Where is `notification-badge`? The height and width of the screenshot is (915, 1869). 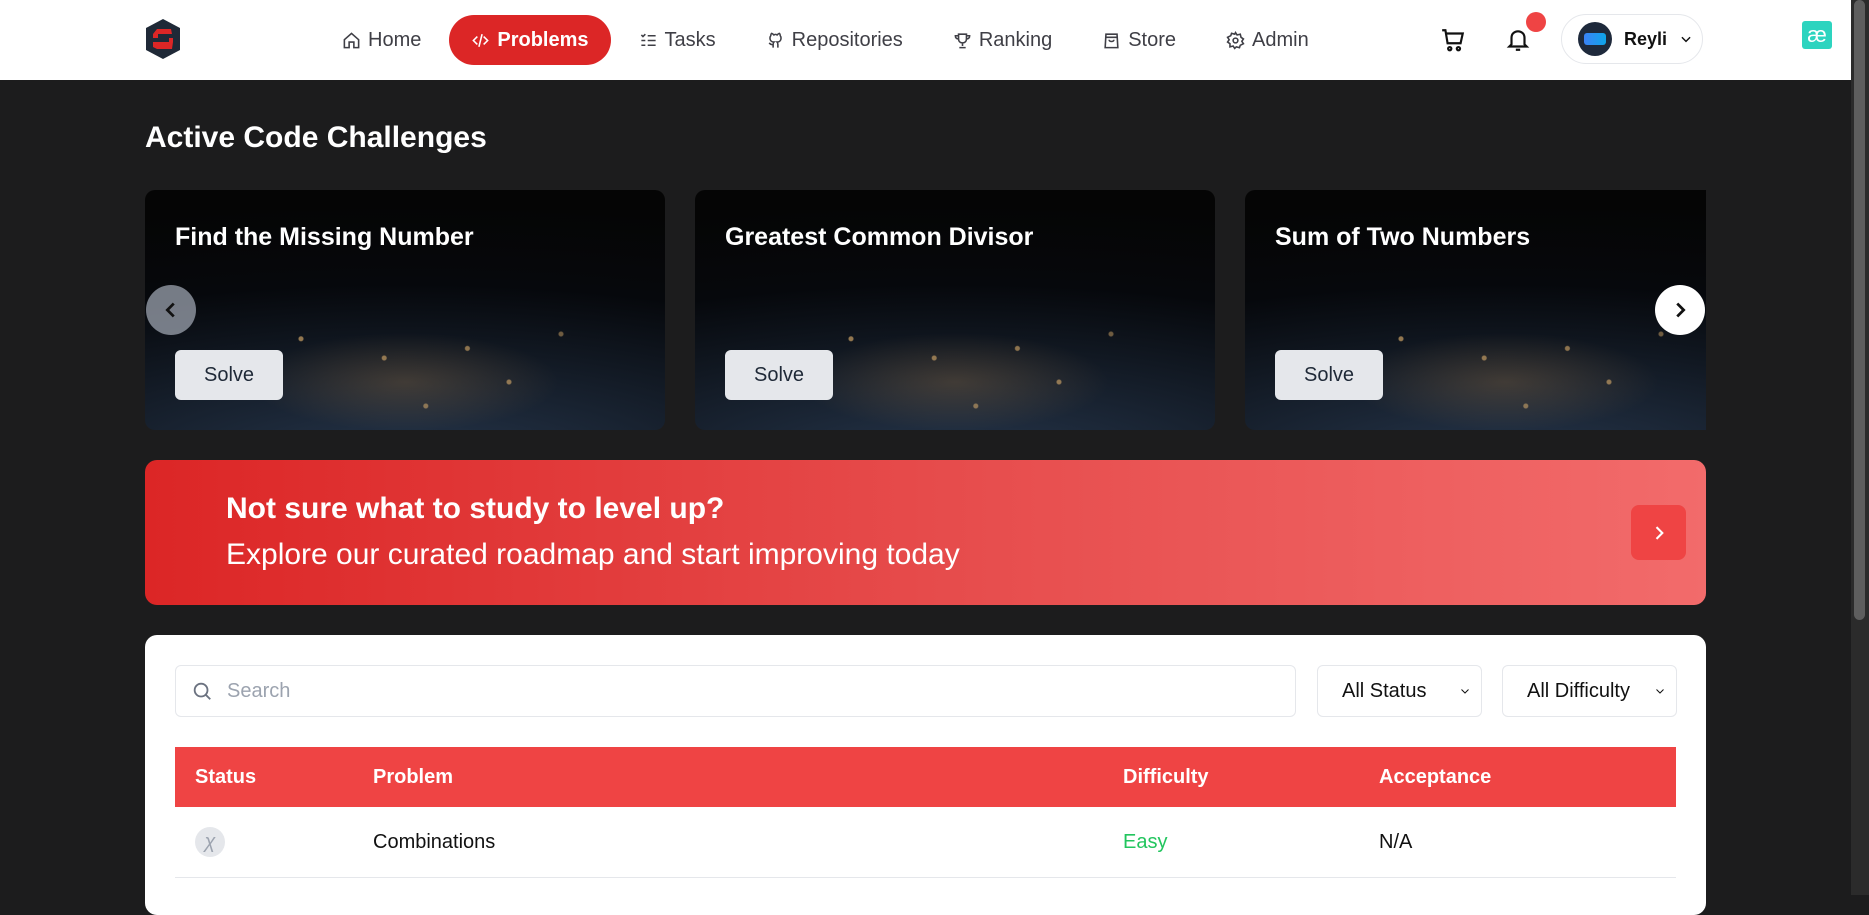
notification-badge is located at coordinates (1536, 22).